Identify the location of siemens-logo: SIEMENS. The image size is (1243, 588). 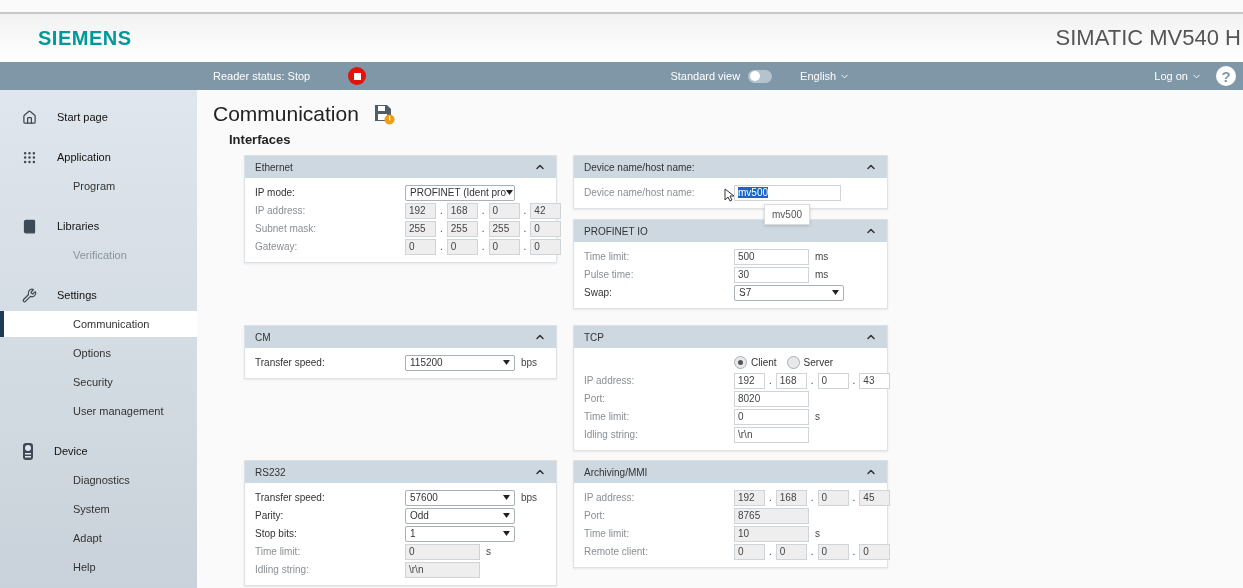
(85, 38).